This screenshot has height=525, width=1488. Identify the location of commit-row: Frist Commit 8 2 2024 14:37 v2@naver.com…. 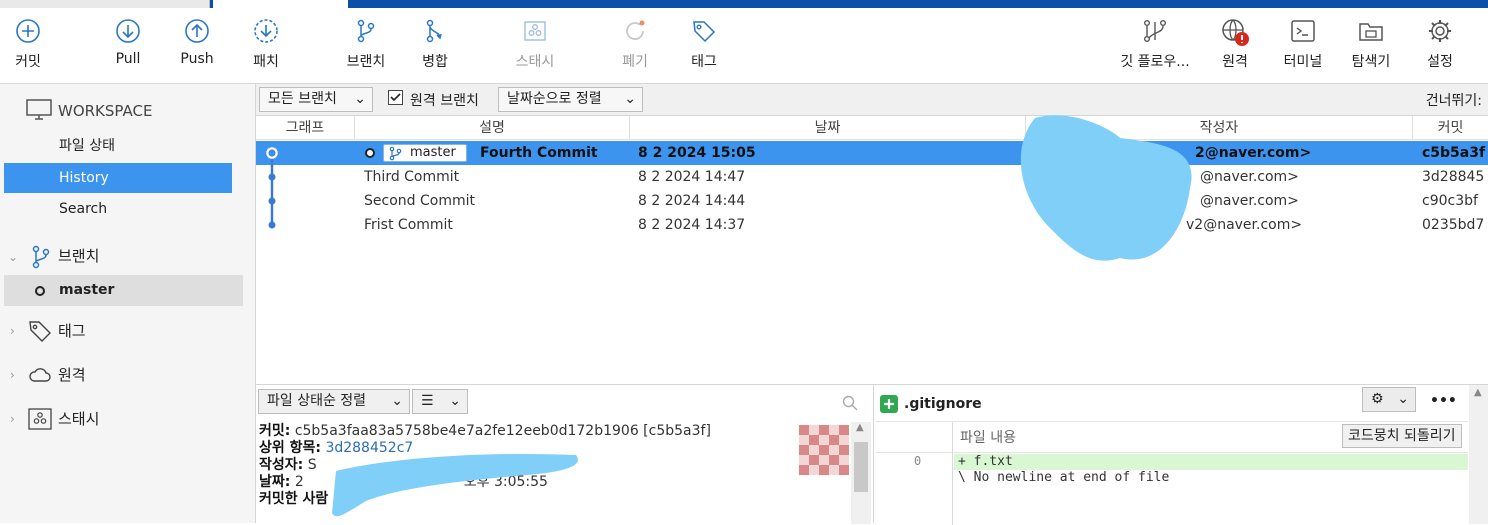
(872, 225).